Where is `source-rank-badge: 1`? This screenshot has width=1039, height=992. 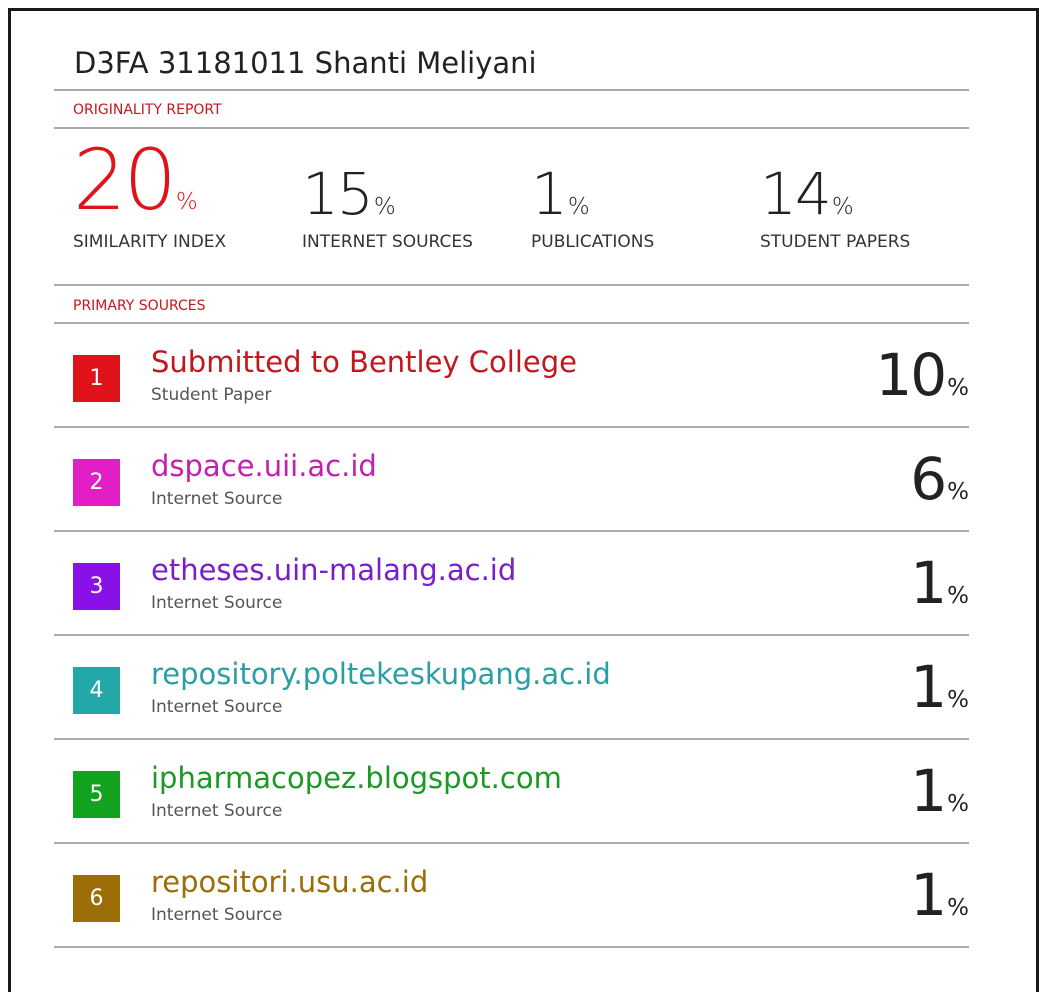
source-rank-badge: 1 is located at coordinates (96, 378).